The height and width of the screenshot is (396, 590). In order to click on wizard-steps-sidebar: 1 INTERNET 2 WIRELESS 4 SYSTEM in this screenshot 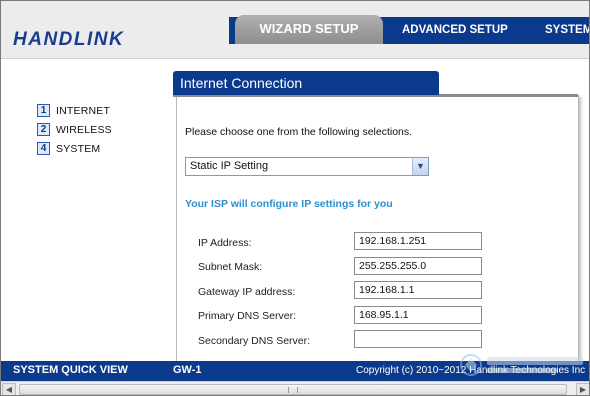, I will do `click(74, 129)`.